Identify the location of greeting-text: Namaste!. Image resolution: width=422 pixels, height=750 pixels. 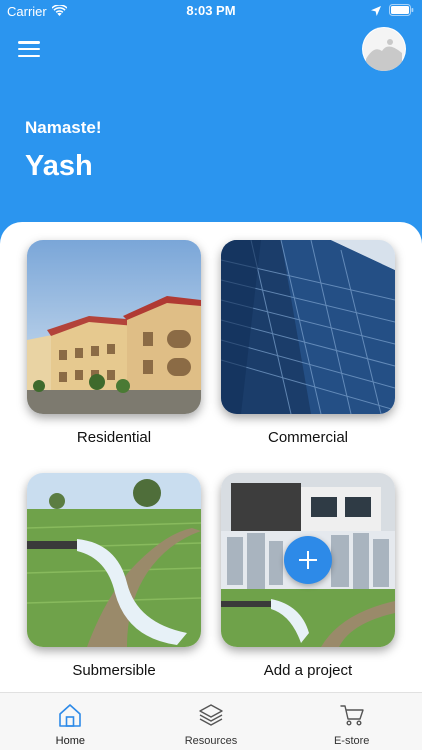
(63, 127).